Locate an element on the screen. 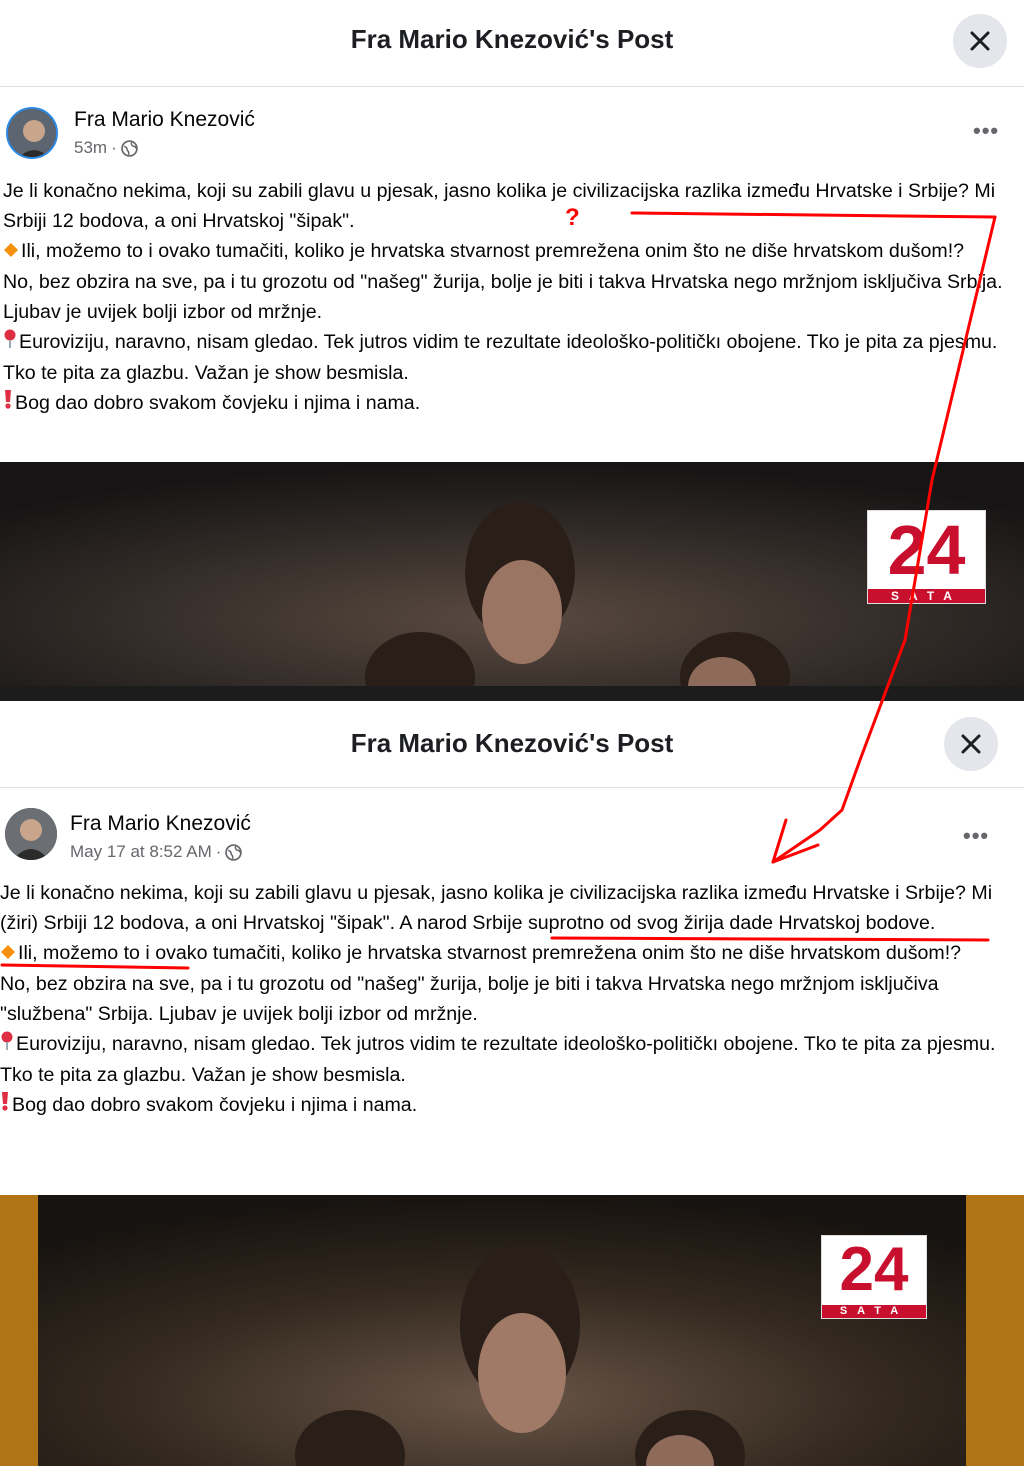 The height and width of the screenshot is (1466, 1024). post-meta: May 17 at 8:52 AM · is located at coordinates (156, 852).